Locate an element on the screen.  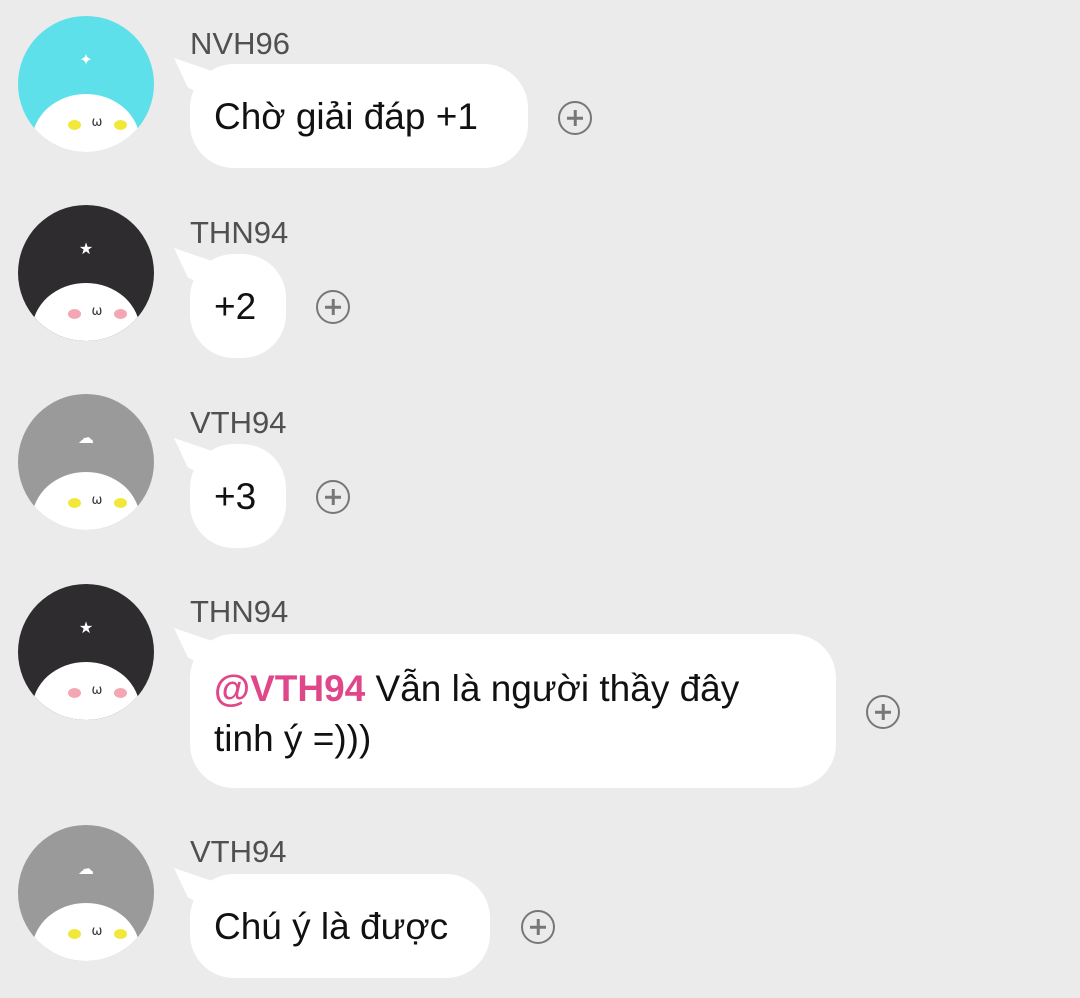
message-line: tinh ý =))) is located at coordinates (293, 738).